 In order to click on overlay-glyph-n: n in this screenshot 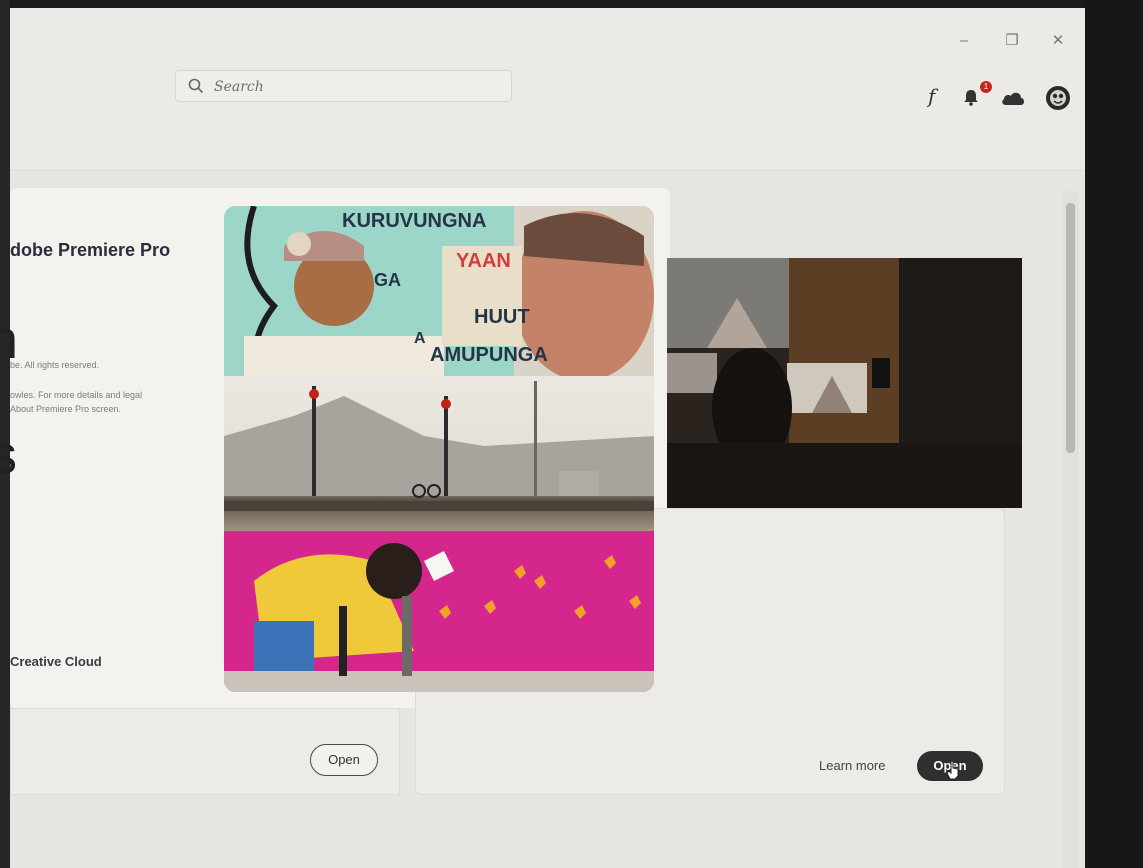, I will do `click(9, 340)`.